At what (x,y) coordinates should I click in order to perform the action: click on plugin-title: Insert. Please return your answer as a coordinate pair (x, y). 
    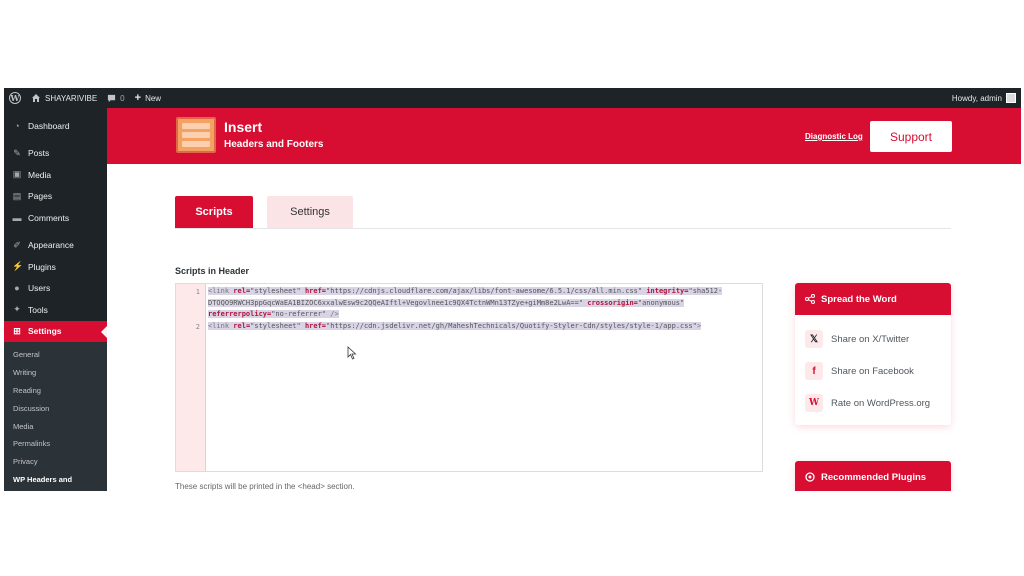
    Looking at the image, I should click on (243, 127).